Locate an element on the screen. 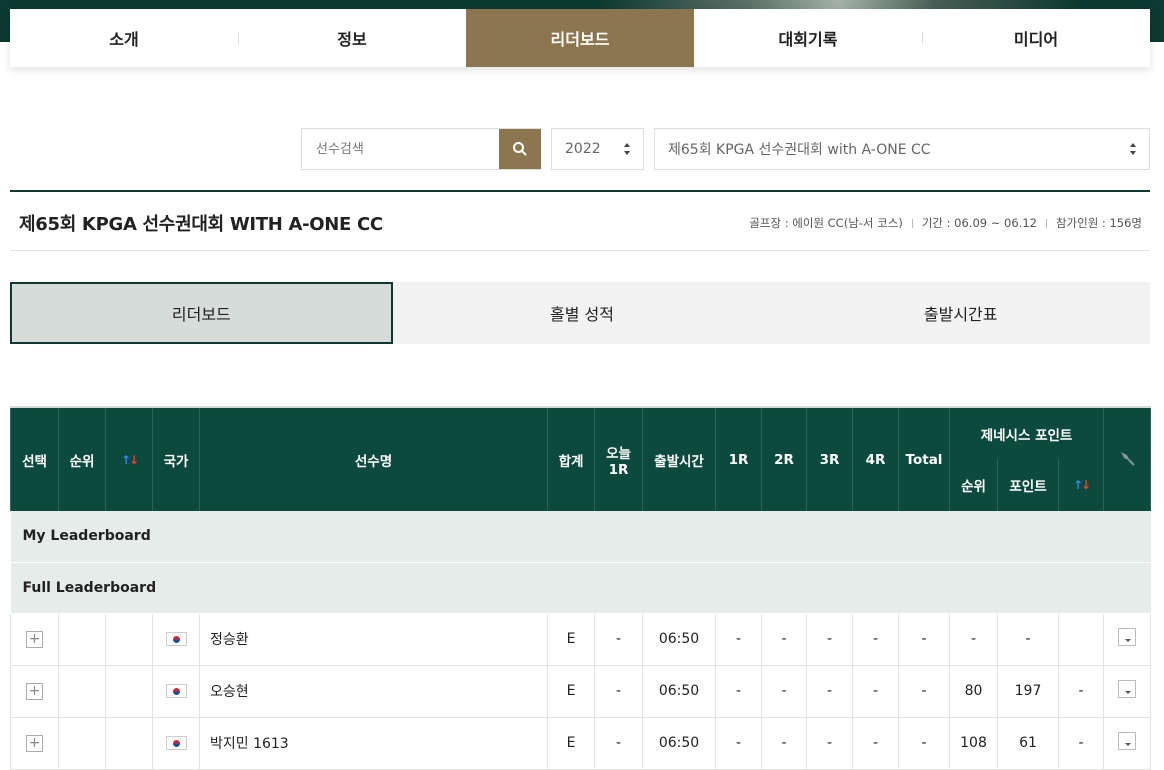 This screenshot has height=770, width=1164. header-total: 합계 is located at coordinates (571, 458).